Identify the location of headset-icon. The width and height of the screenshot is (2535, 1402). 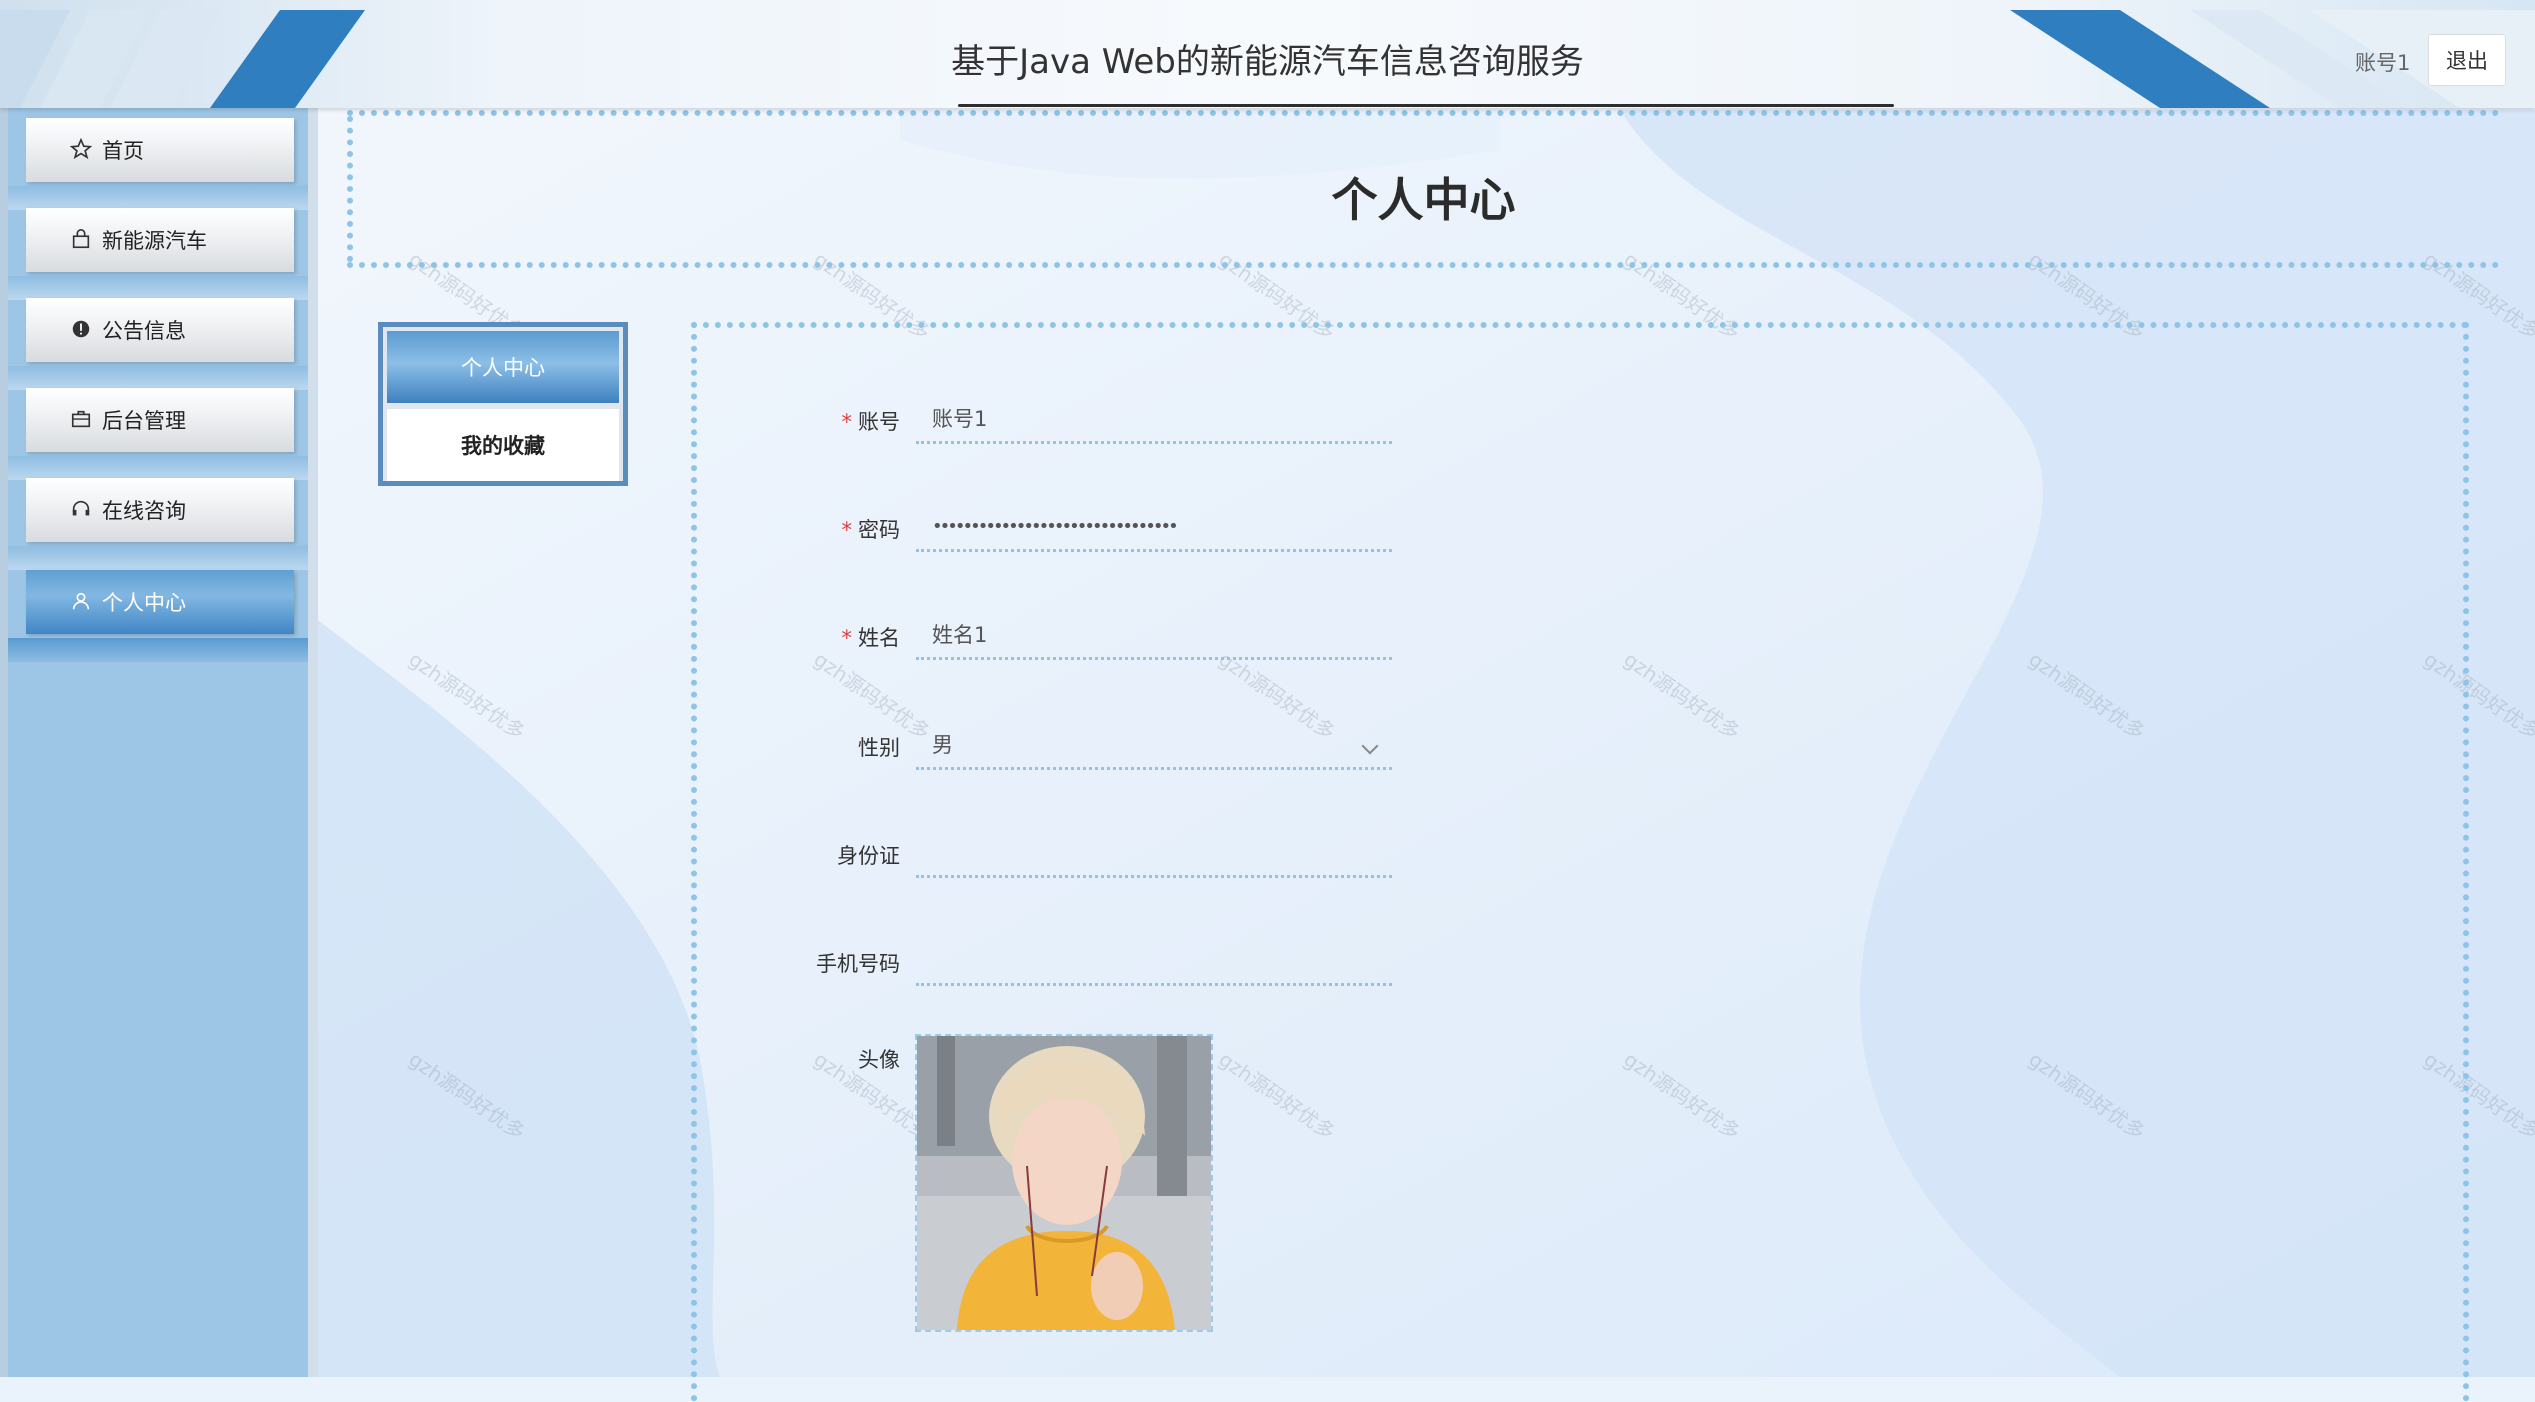
(81, 508).